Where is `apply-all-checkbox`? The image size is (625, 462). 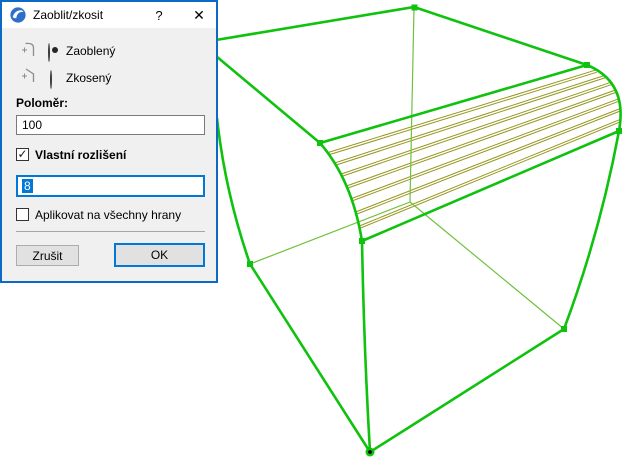 apply-all-checkbox is located at coordinates (22, 214).